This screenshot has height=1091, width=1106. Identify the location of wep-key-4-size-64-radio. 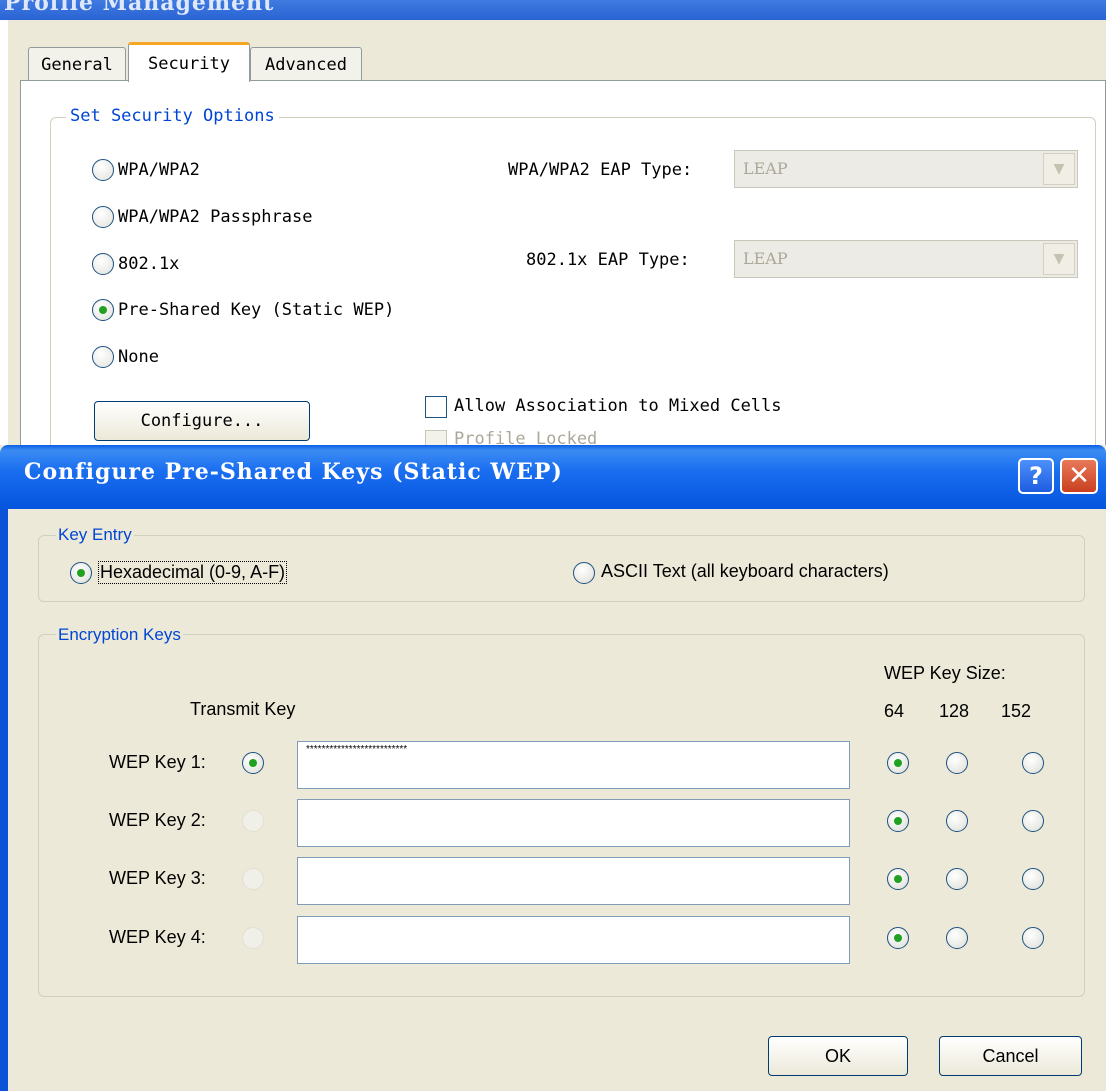
(898, 938).